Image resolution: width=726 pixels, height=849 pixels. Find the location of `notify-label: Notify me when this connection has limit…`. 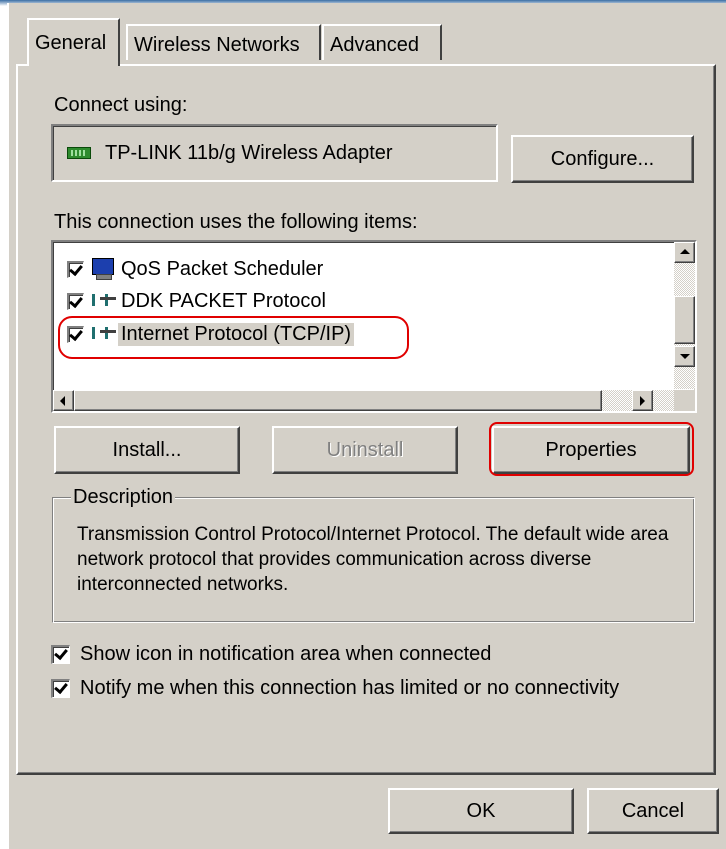

notify-label: Notify me when this connection has limit… is located at coordinates (350, 688).